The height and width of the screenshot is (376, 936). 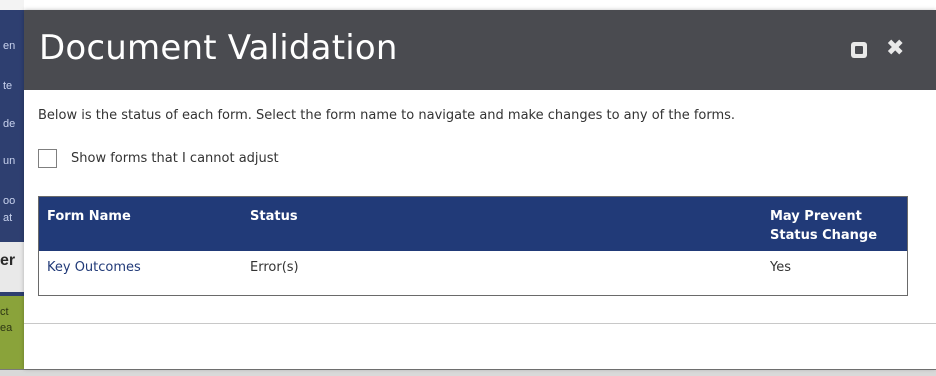 What do you see at coordinates (9, 161) in the screenshot?
I see `background-text: un` at bounding box center [9, 161].